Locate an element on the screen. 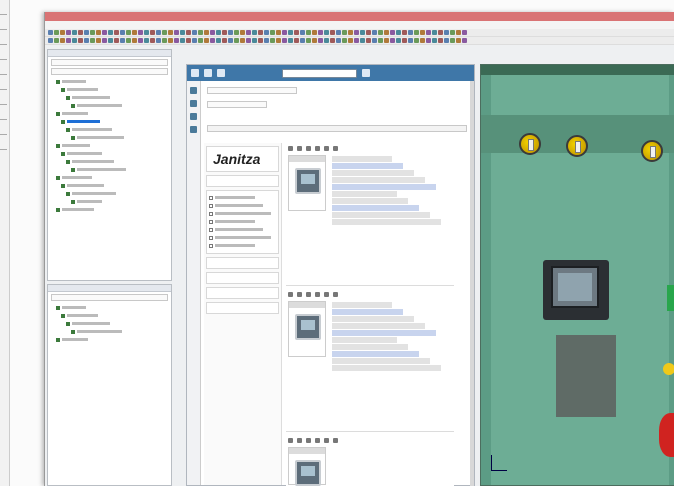 This screenshot has height=486, width=674. search-icon is located at coordinates (366, 73).